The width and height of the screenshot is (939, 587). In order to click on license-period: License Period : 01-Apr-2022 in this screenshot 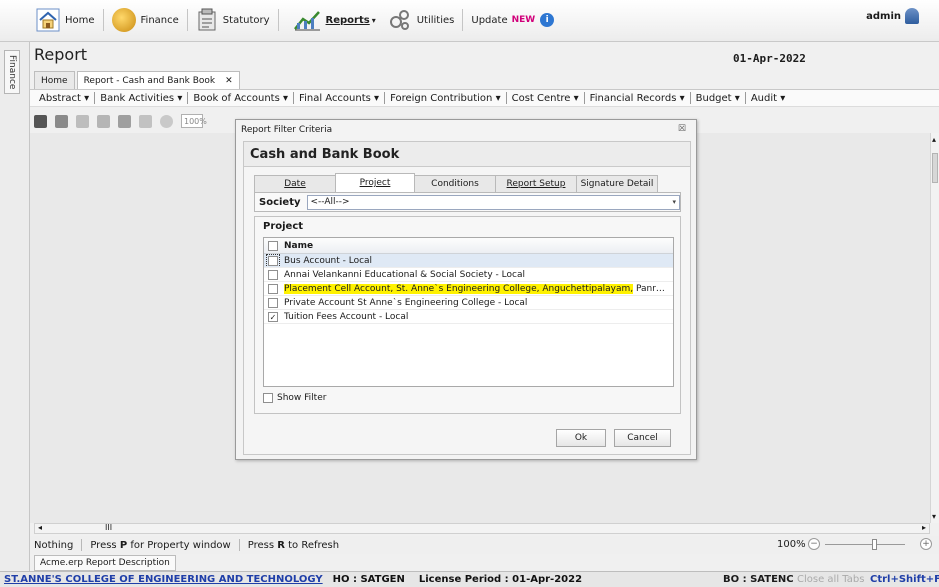, I will do `click(500, 579)`.